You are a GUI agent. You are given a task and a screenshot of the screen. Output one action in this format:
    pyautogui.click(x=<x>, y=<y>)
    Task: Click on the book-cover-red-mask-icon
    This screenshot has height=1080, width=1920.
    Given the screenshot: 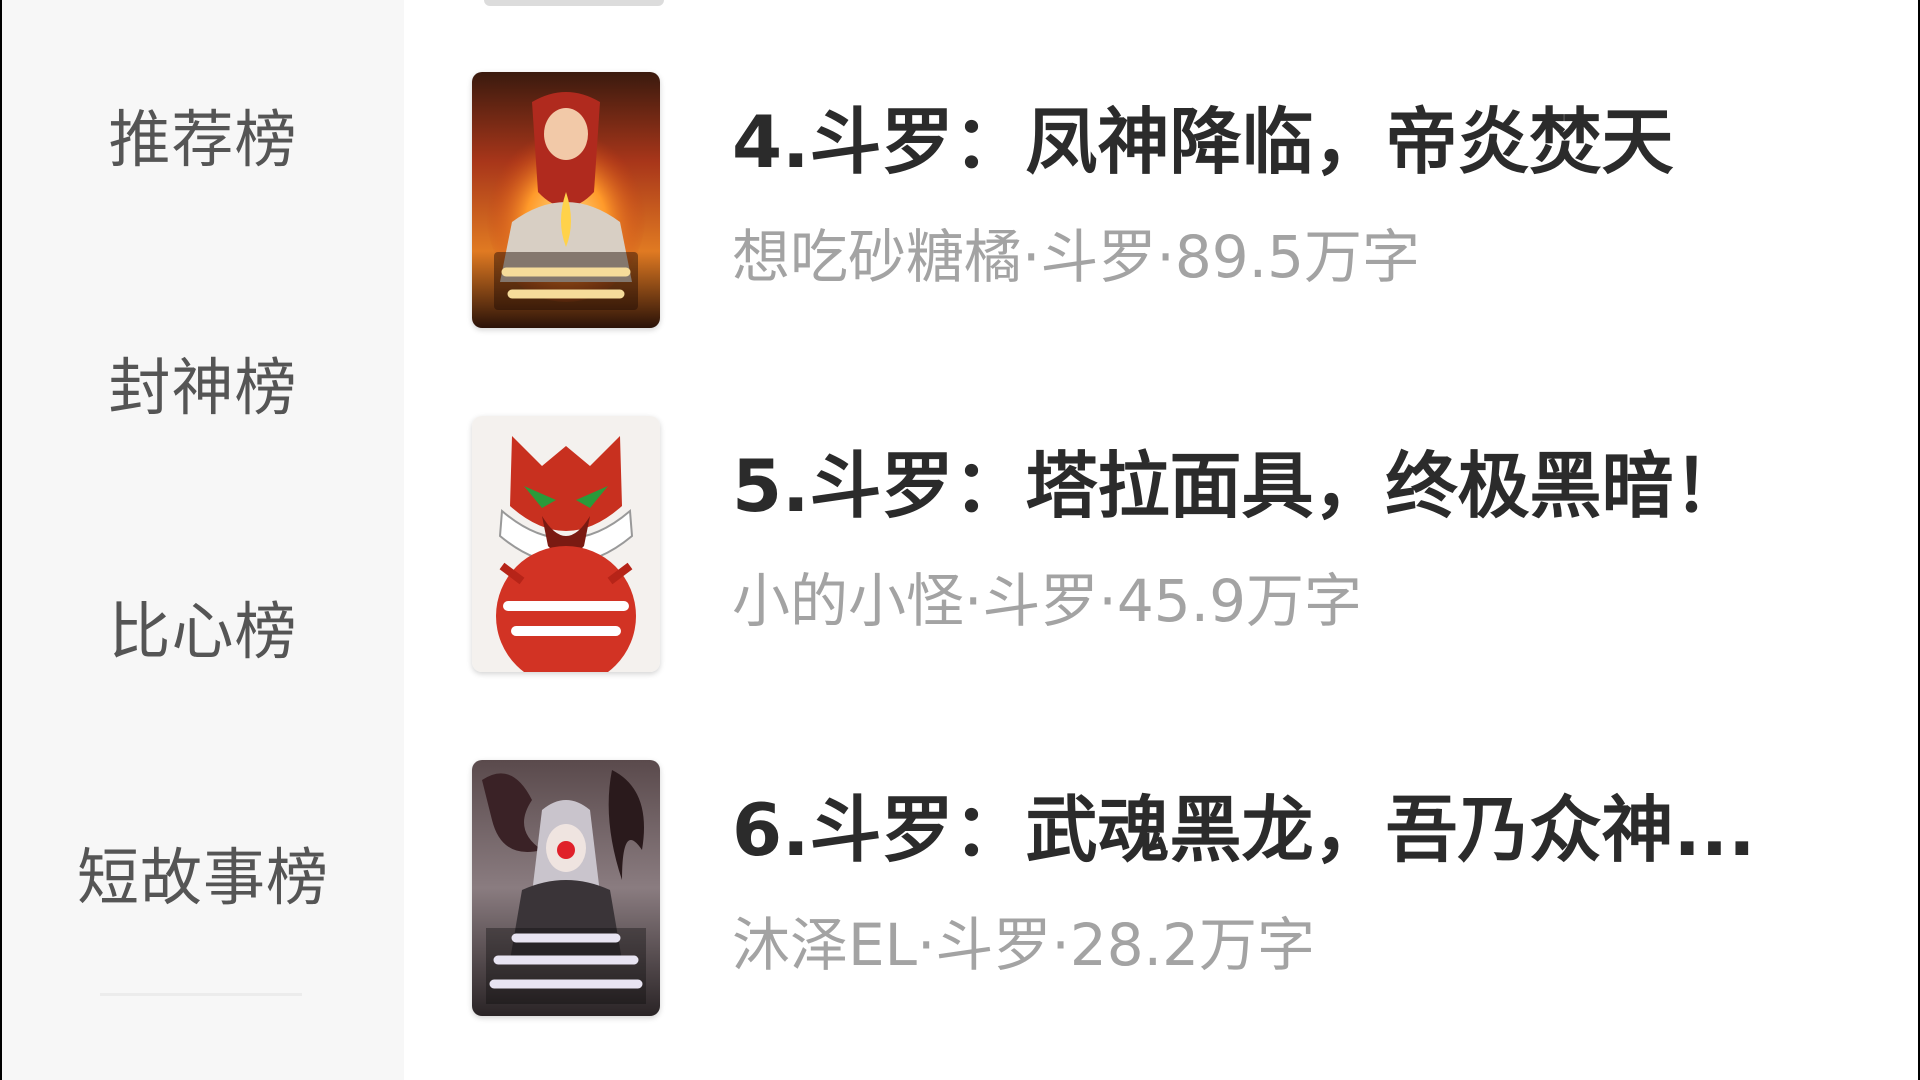 What is the action you would take?
    pyautogui.click(x=566, y=544)
    